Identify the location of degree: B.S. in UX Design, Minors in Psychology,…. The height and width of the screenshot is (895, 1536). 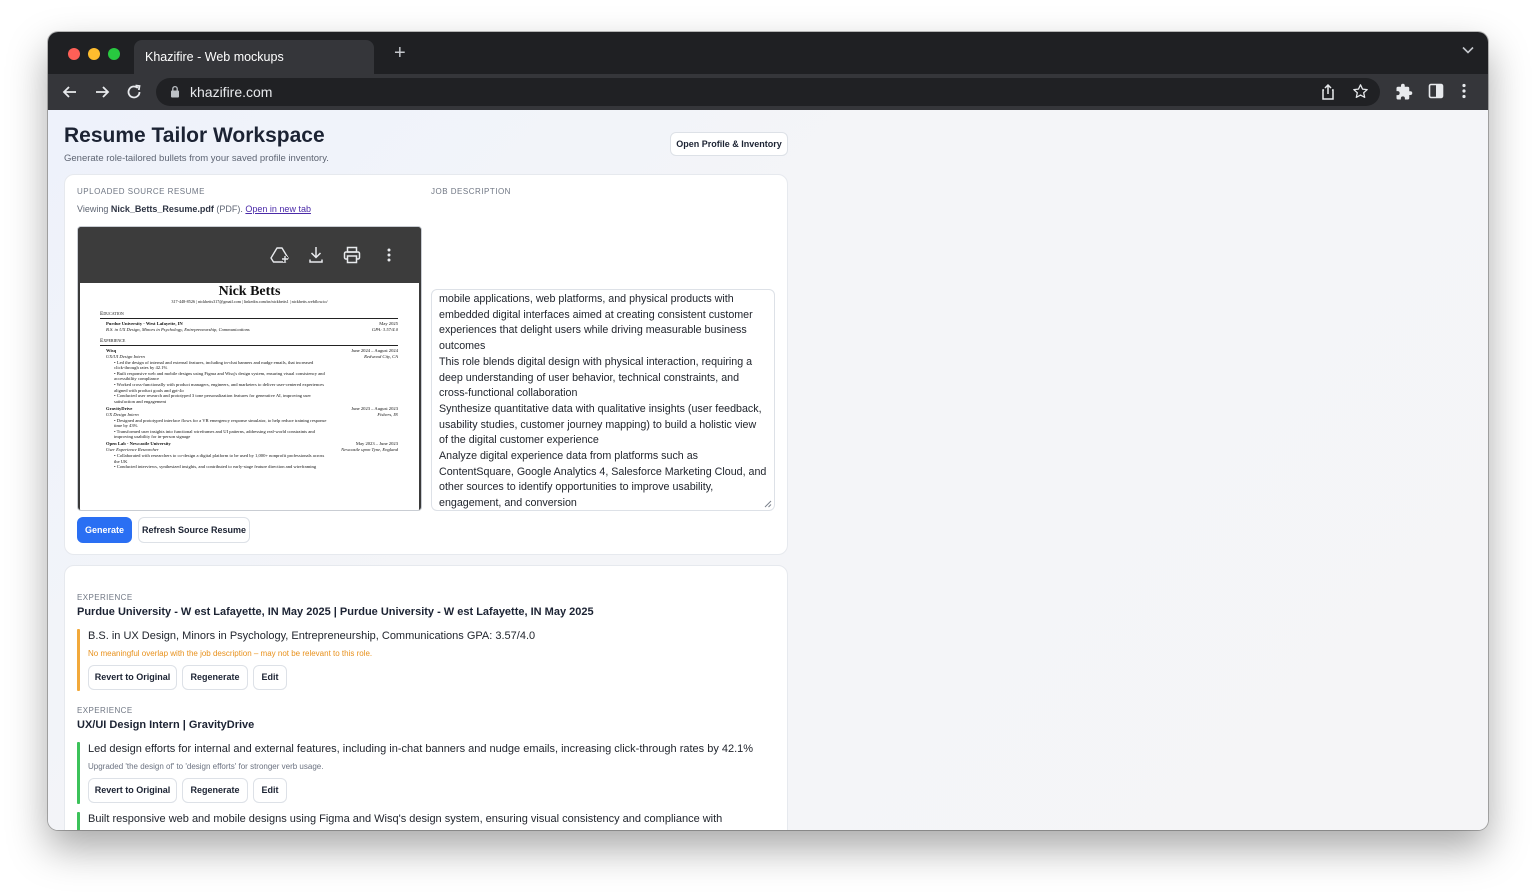
(178, 329).